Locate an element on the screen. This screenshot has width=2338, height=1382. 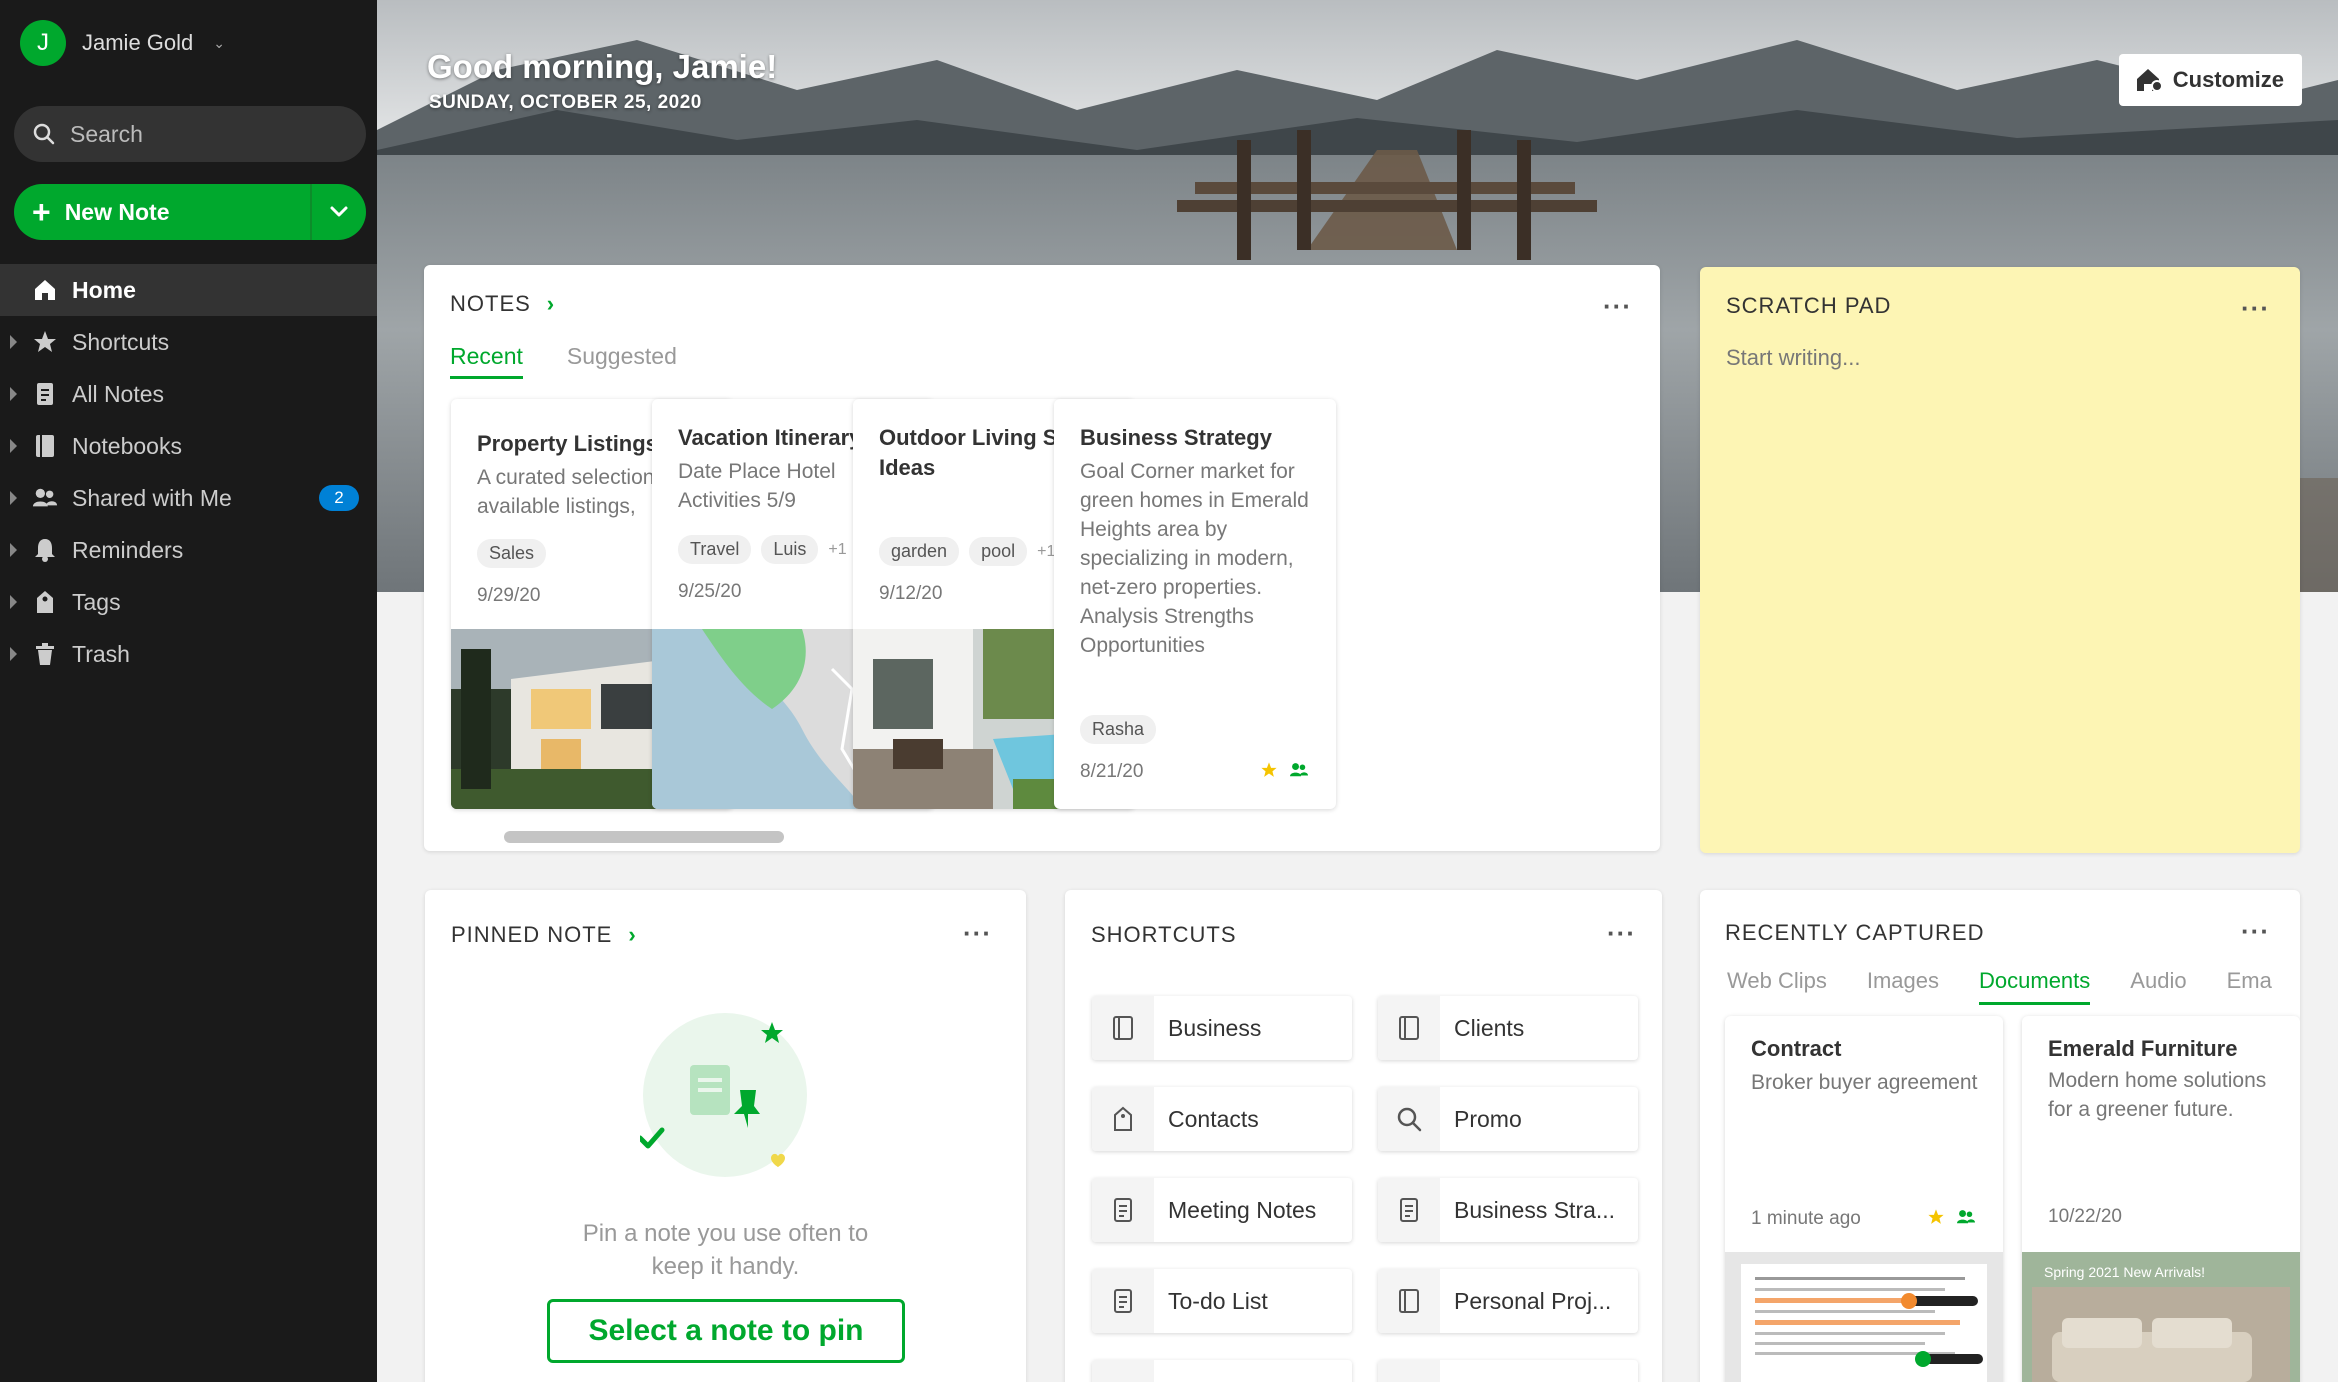
note-meta-icons is located at coordinates (1285, 770).